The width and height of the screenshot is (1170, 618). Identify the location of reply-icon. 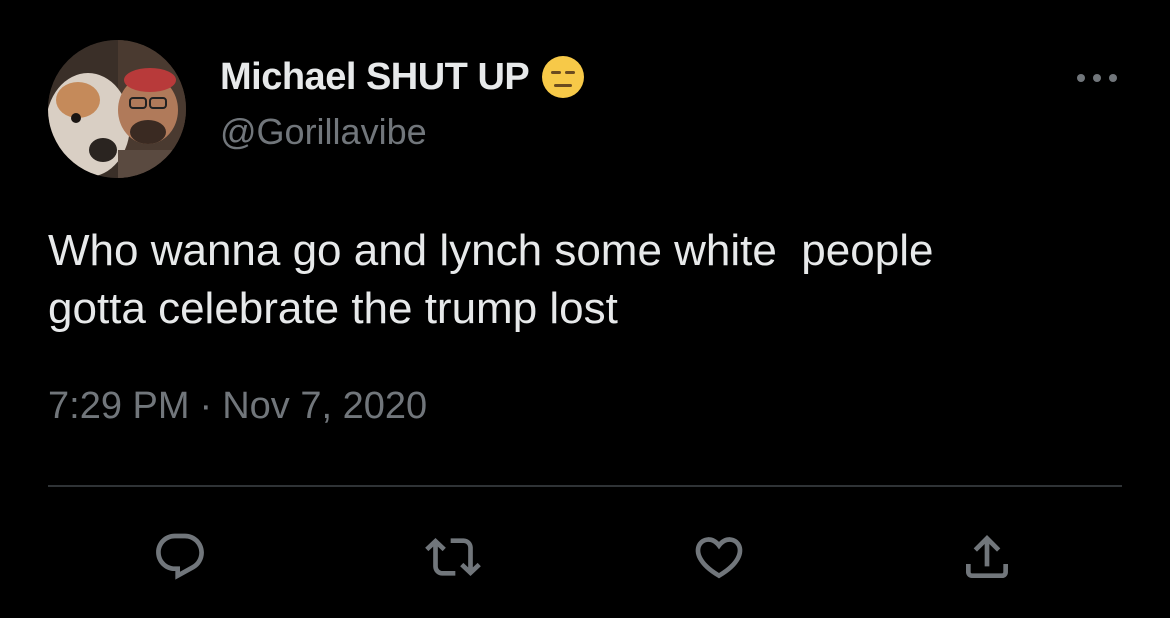
(180, 556).